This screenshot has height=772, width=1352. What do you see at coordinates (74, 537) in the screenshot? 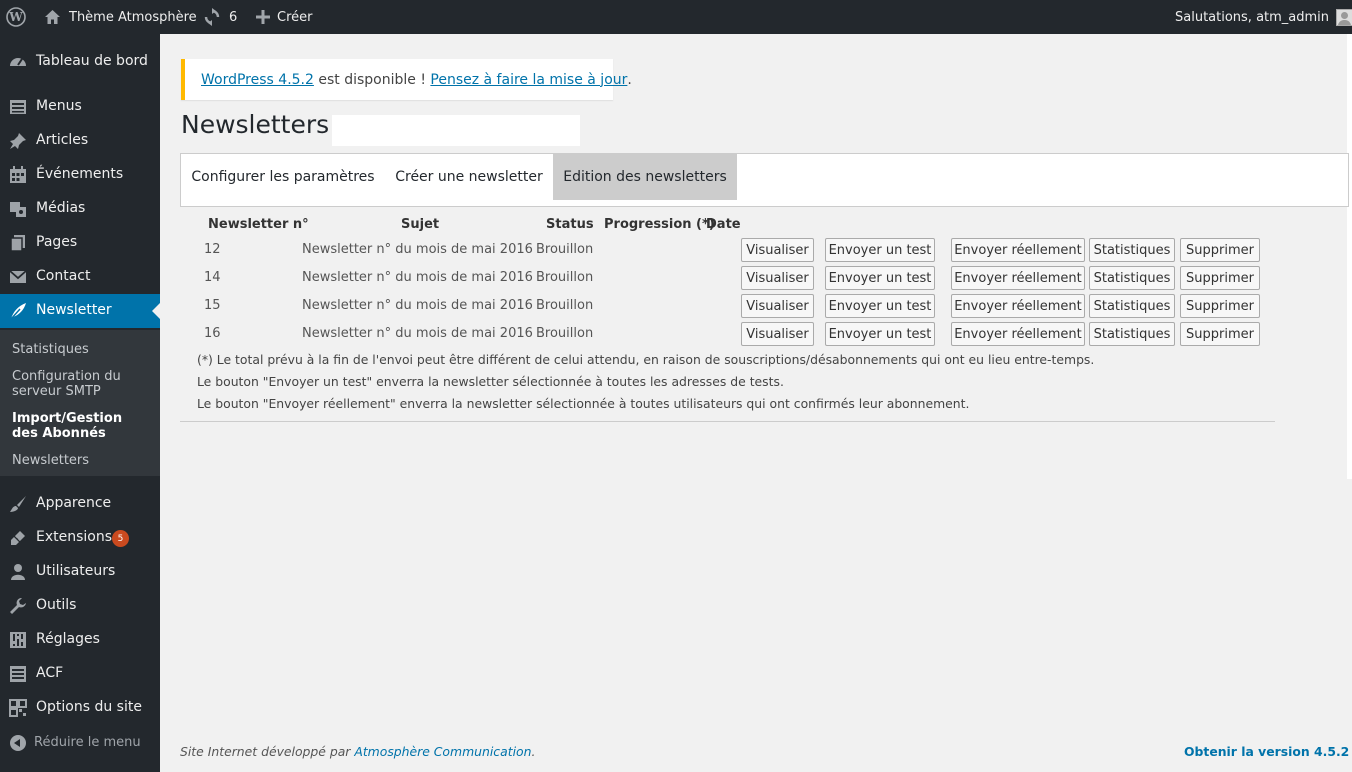
I see `sidebar-item-label: Extensions` at bounding box center [74, 537].